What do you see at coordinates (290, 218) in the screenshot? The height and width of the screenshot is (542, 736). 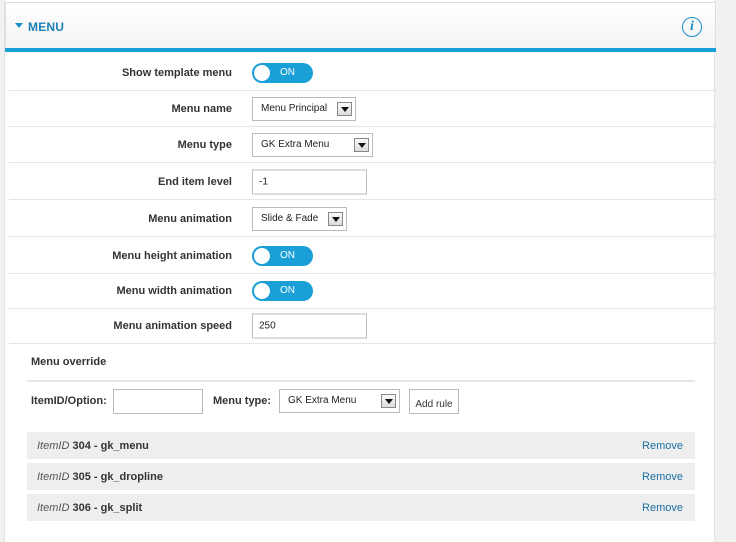 I see `menu-animation-value: Slide & Fade` at bounding box center [290, 218].